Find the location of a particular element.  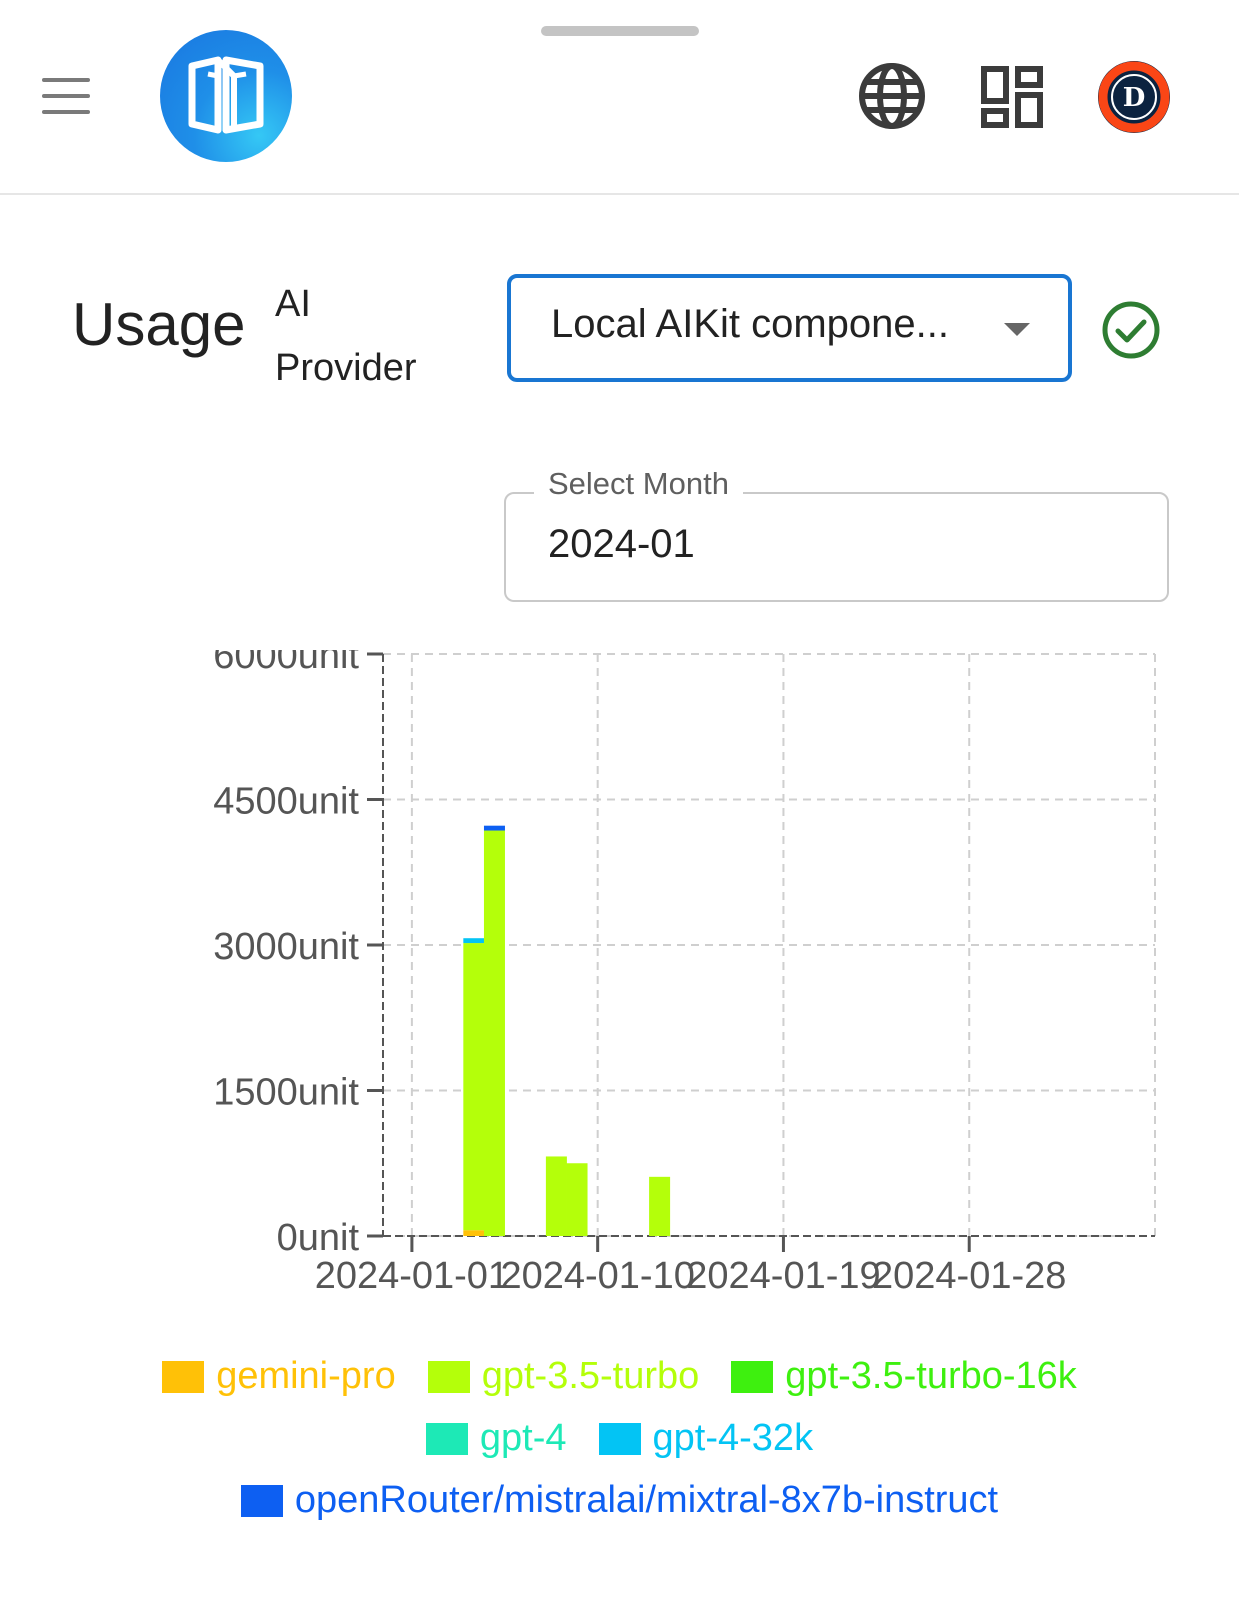

legend-row: gpt-4 gpt-4-32k is located at coordinates (619, 1438).